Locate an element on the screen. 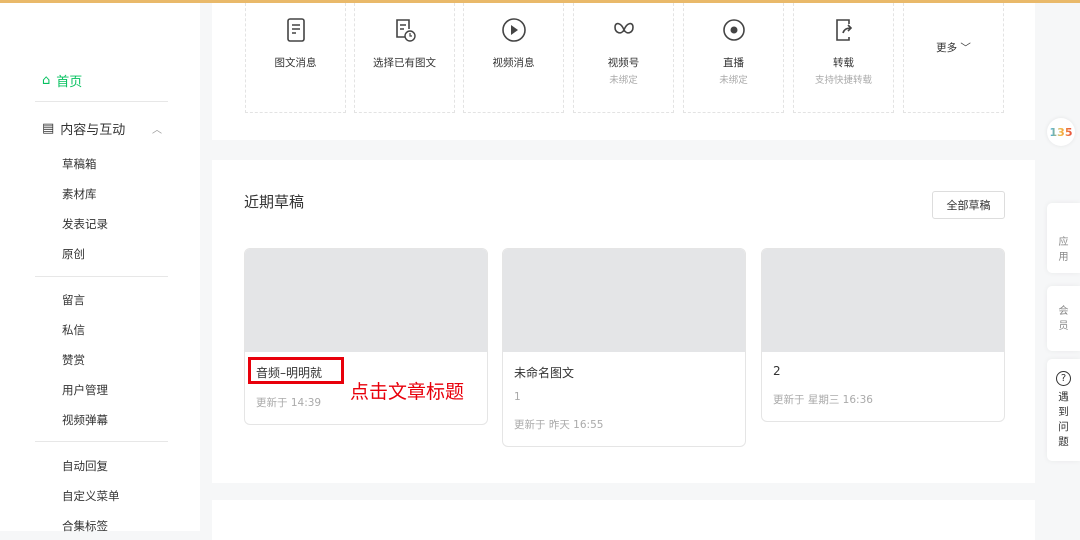 Image resolution: width=1080 pixels, height=540 pixels. draft-title: 未命名图文 is located at coordinates (629, 372).